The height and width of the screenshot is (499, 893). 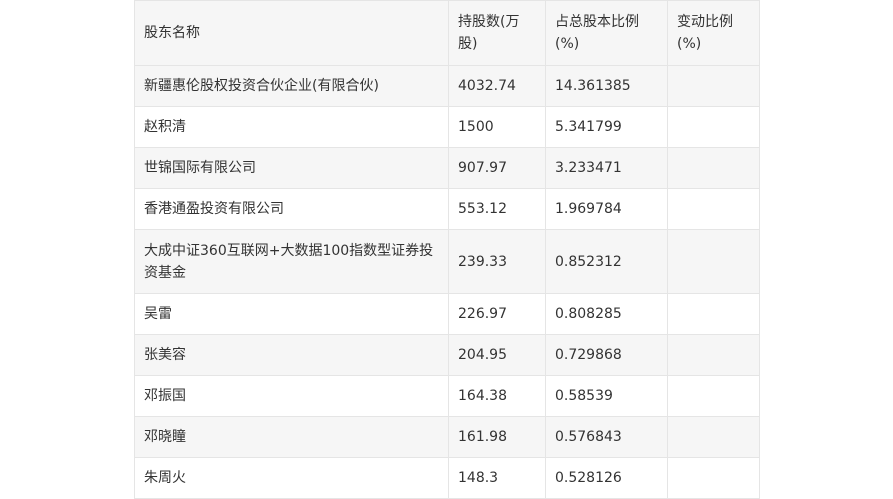 What do you see at coordinates (606, 261) in the screenshot?
I see `cell-ratio: 0.852312` at bounding box center [606, 261].